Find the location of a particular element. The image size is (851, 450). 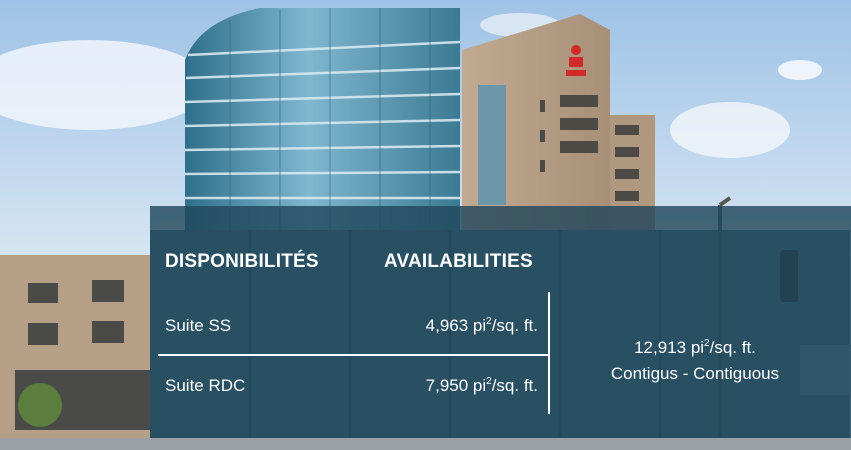

suite-ss-area: 4,963 pi2/sq. ft. is located at coordinates (481, 325).